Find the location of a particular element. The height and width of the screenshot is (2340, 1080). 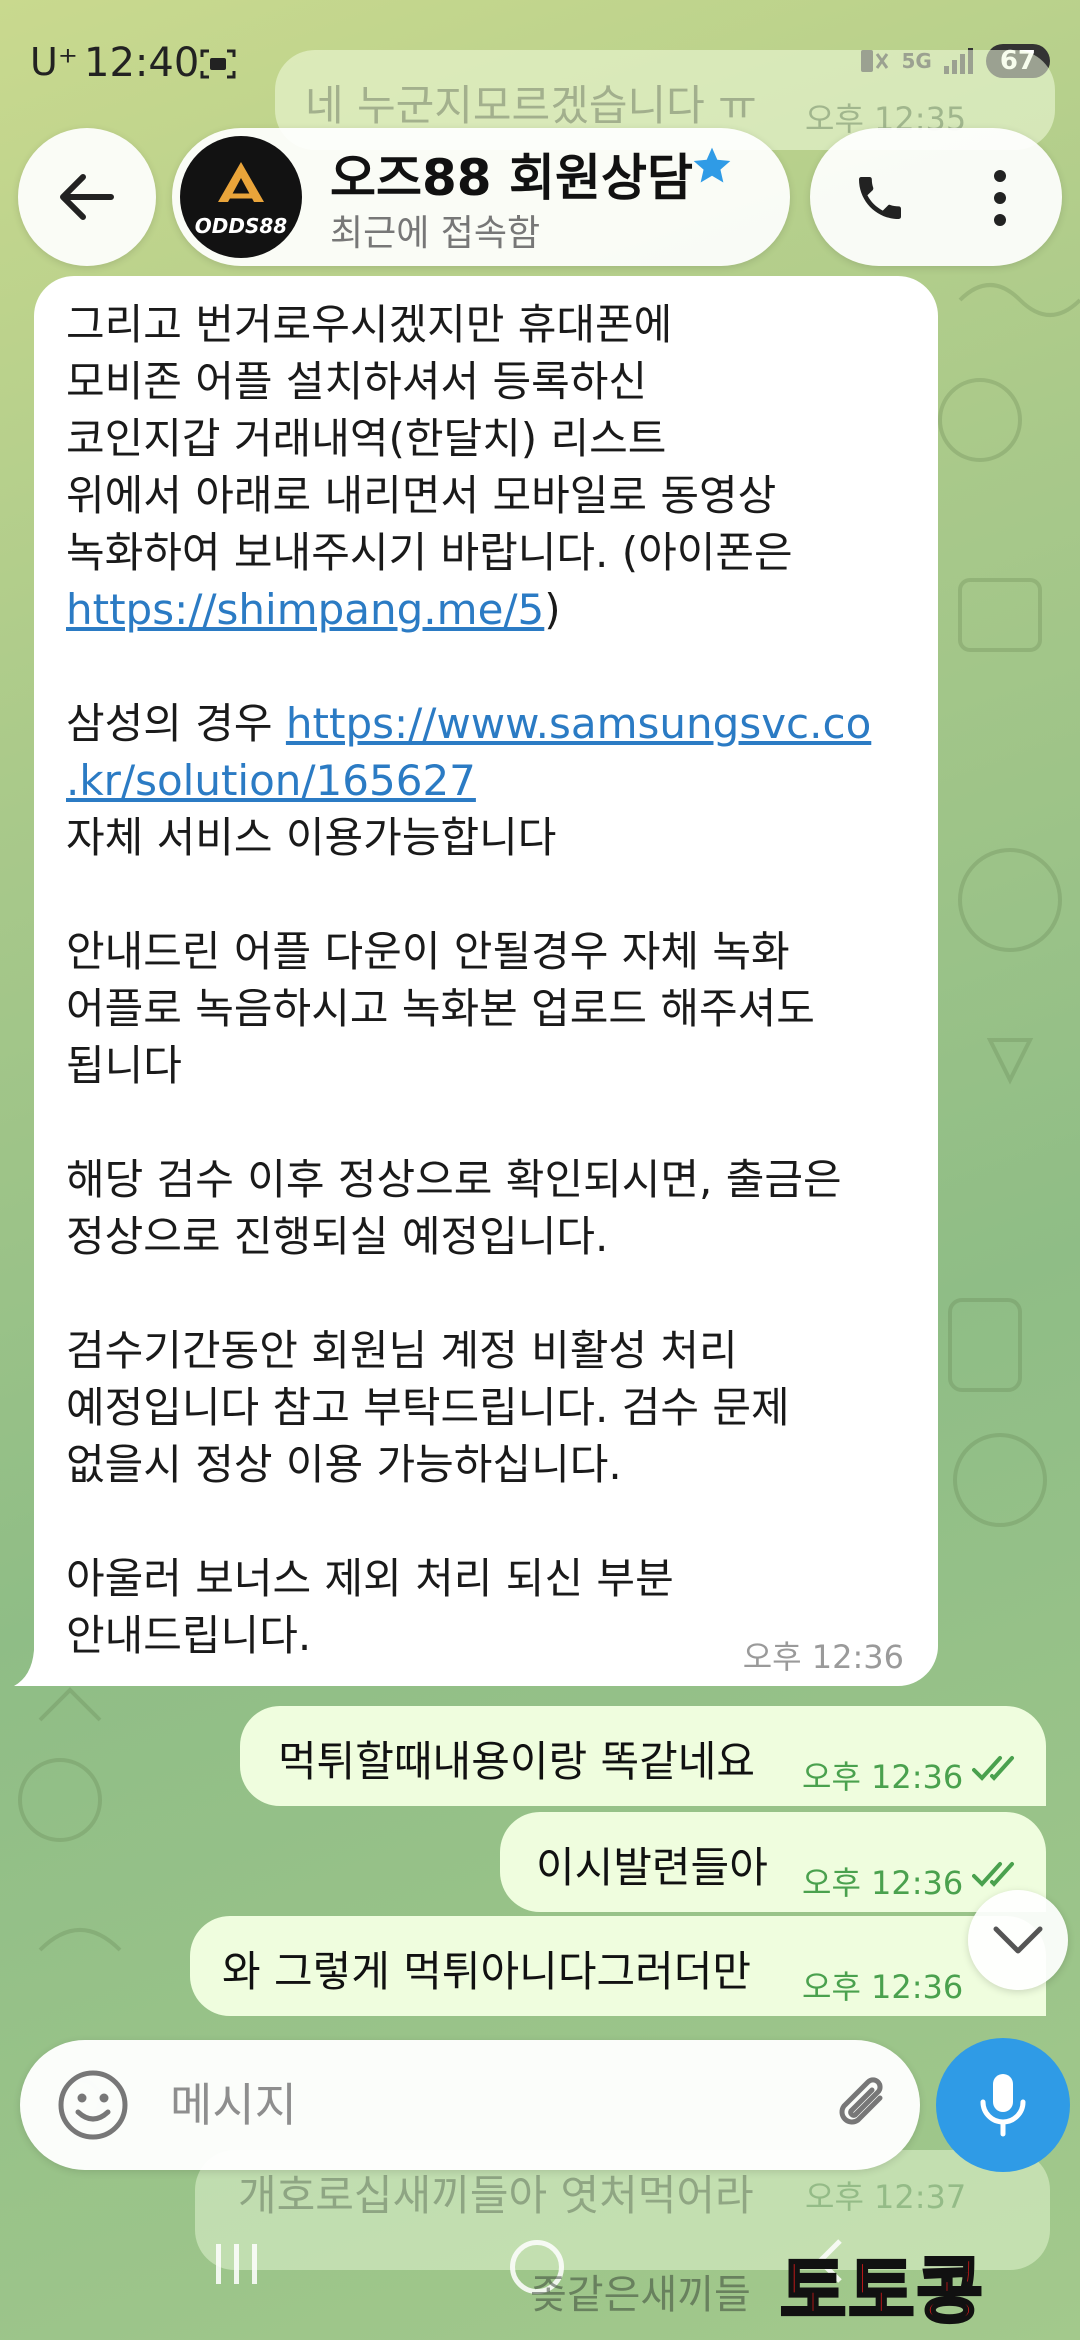

message-line: 위에서 아래로 내리면서 모바일로 동영상 is located at coordinates (421, 495).